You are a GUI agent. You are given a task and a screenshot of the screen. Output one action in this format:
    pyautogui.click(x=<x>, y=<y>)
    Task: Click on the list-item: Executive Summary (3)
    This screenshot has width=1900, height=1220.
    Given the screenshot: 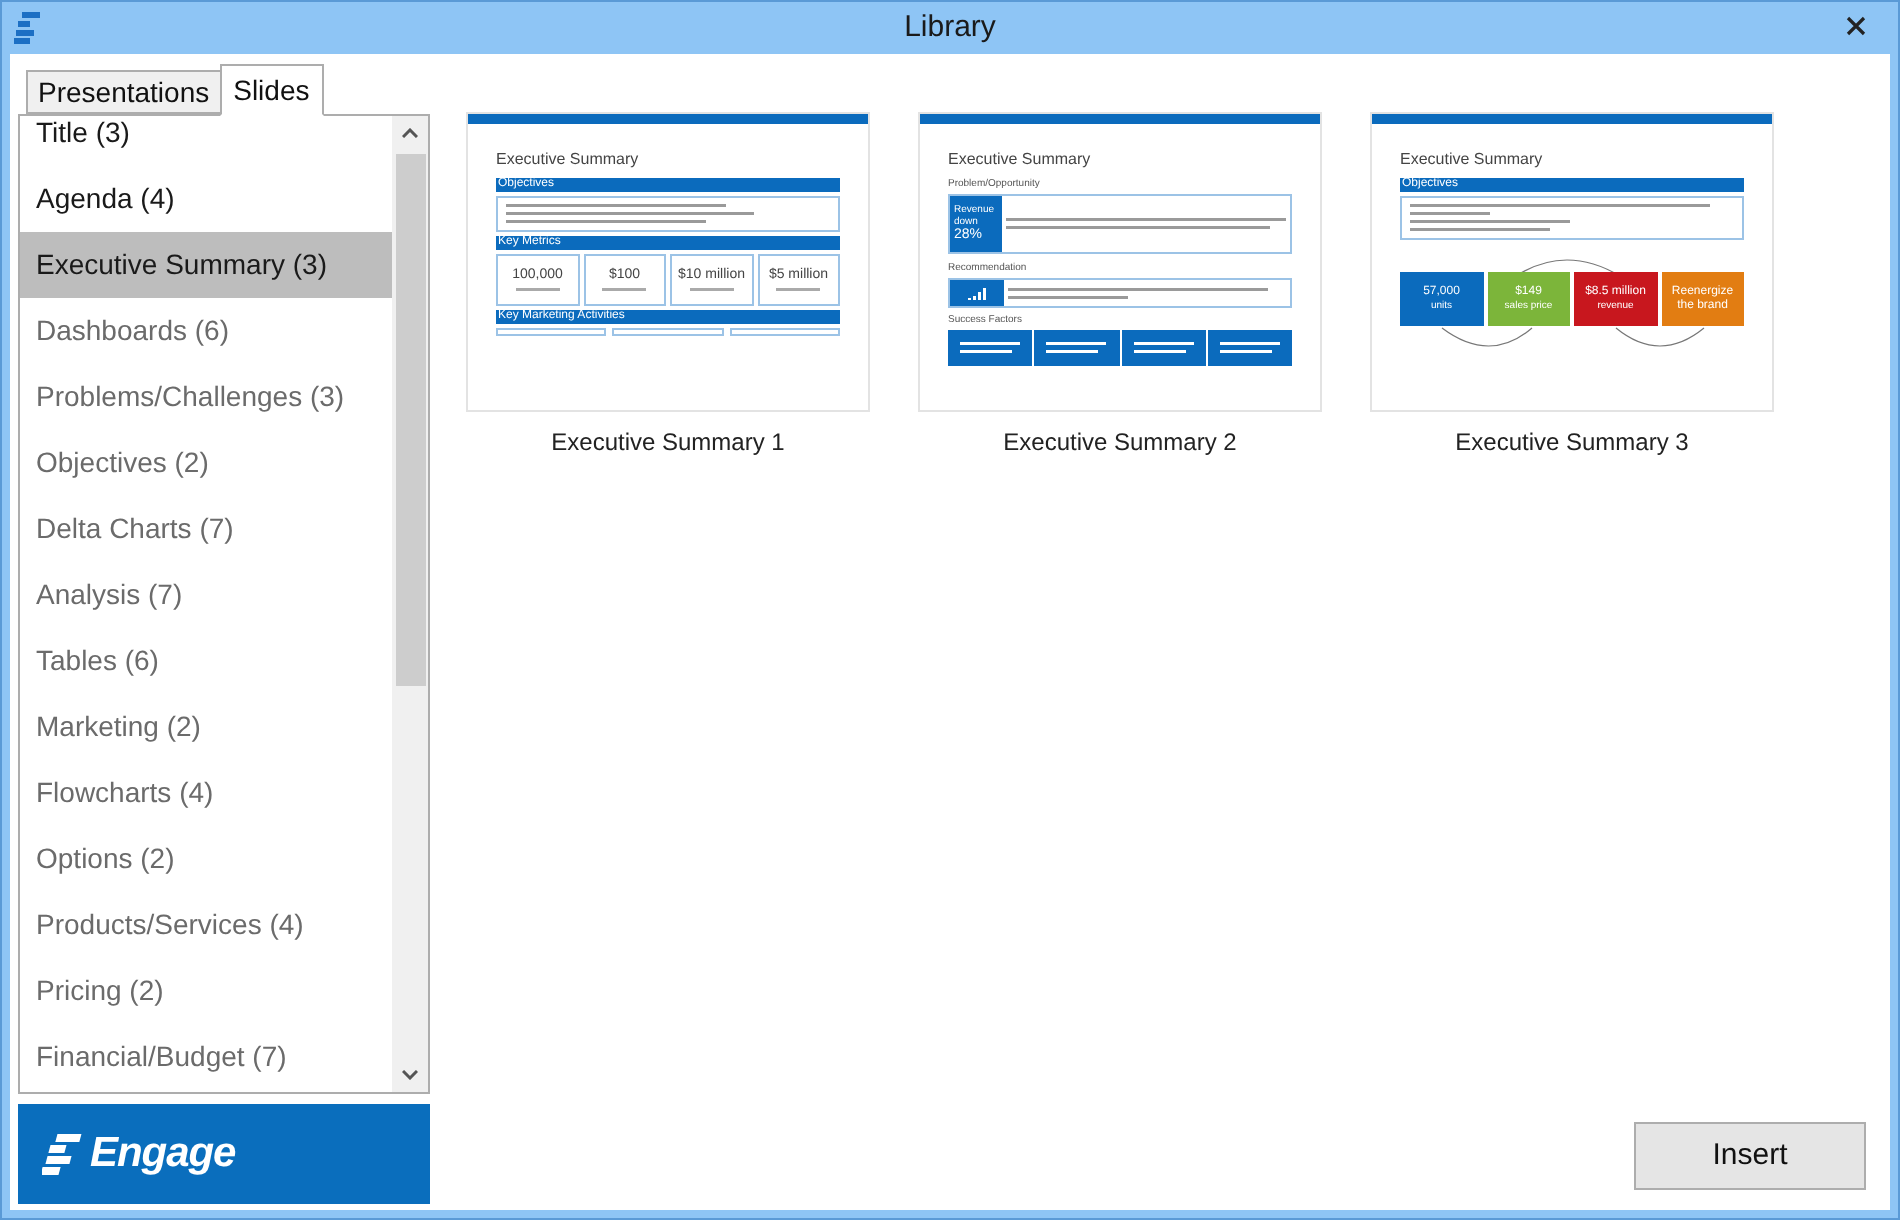 What is the action you would take?
    pyautogui.click(x=206, y=265)
    